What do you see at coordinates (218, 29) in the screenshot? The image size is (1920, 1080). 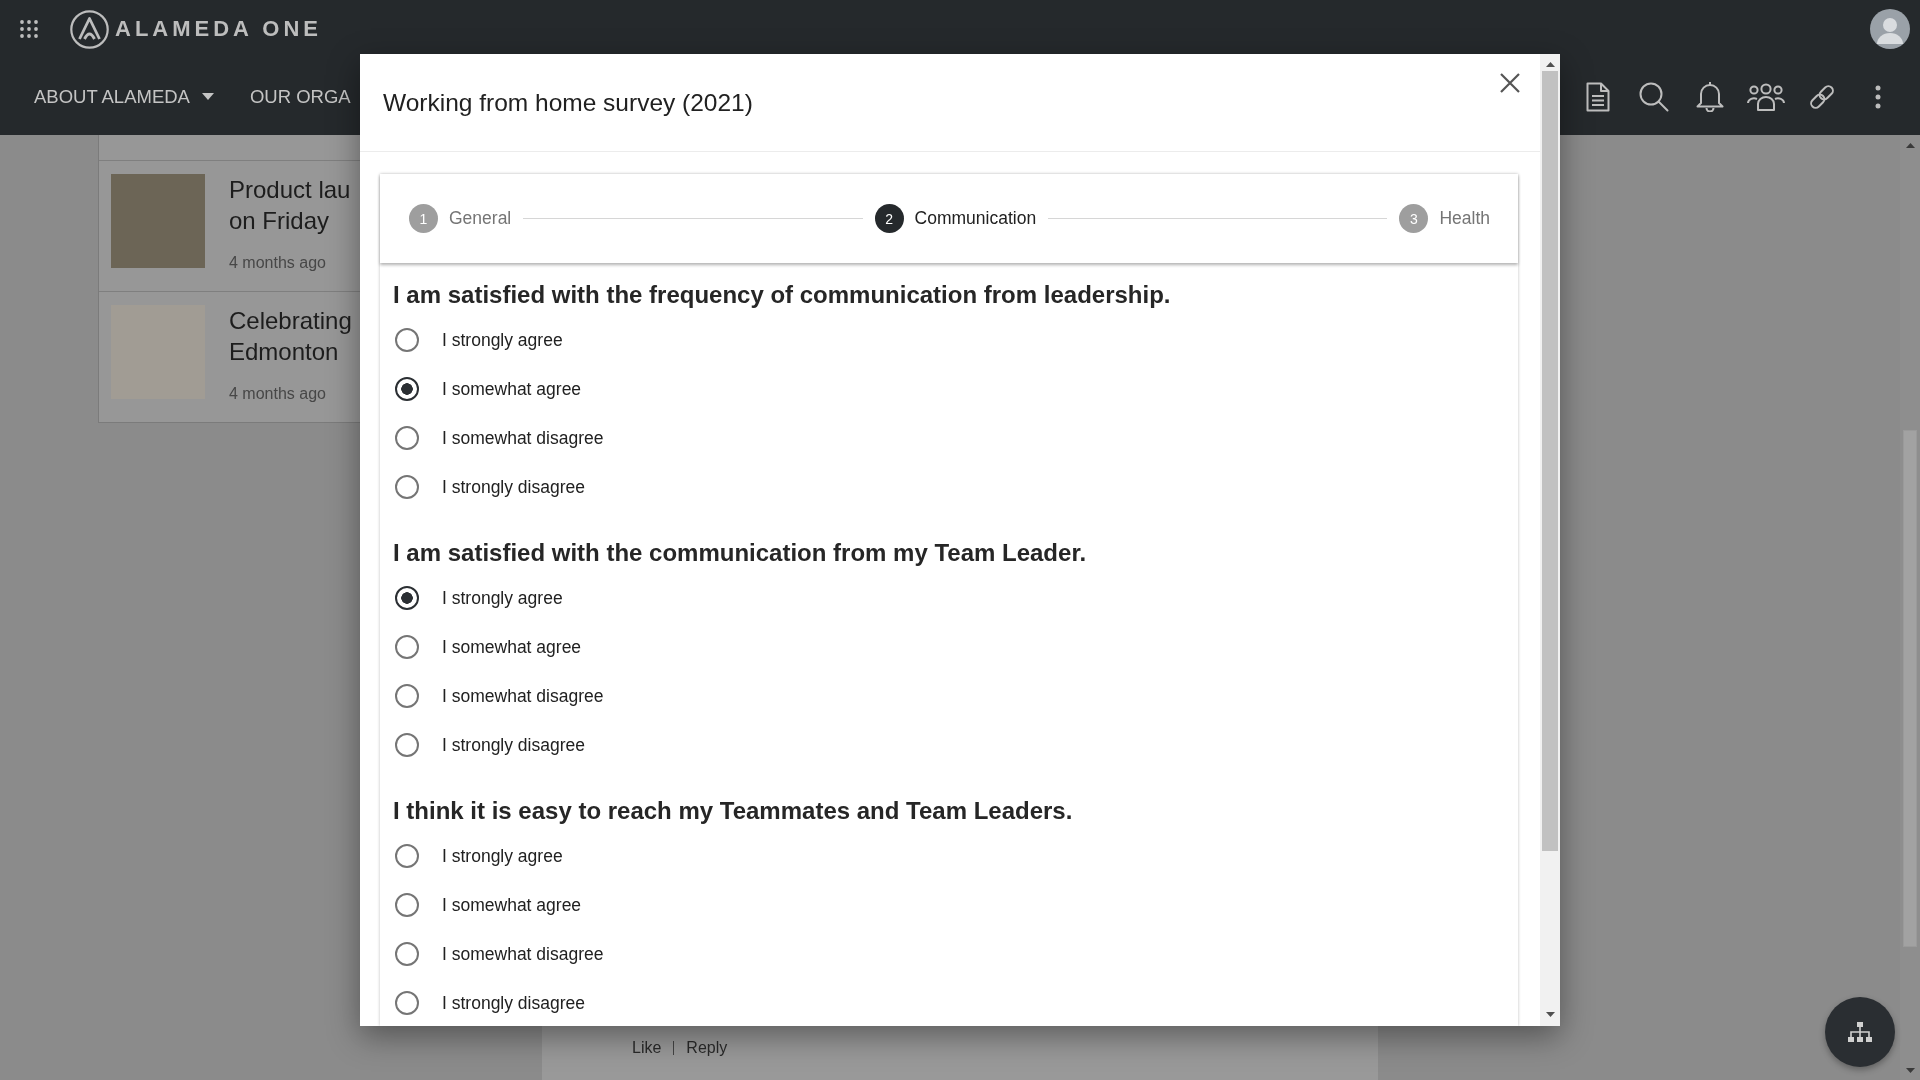 I see `logo-text: ALAMEDA ONE` at bounding box center [218, 29].